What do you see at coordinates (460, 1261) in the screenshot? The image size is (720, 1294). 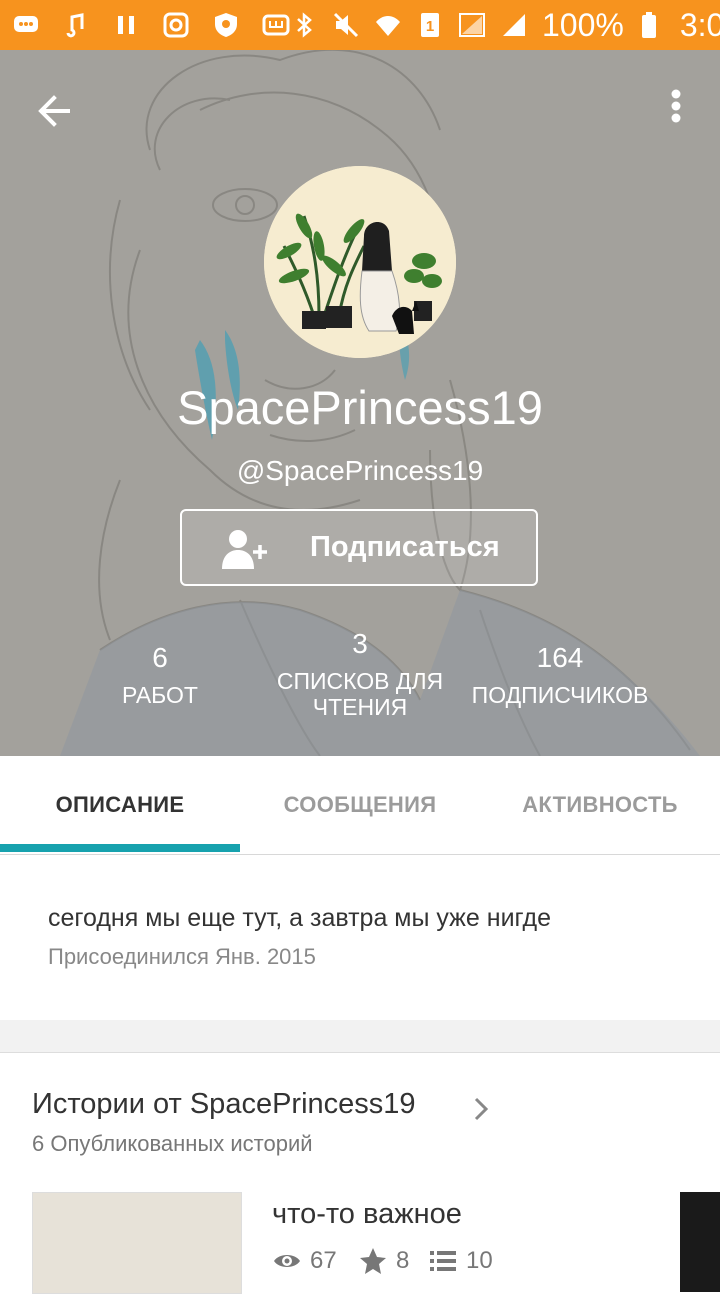 I see `story-parts: 10` at bounding box center [460, 1261].